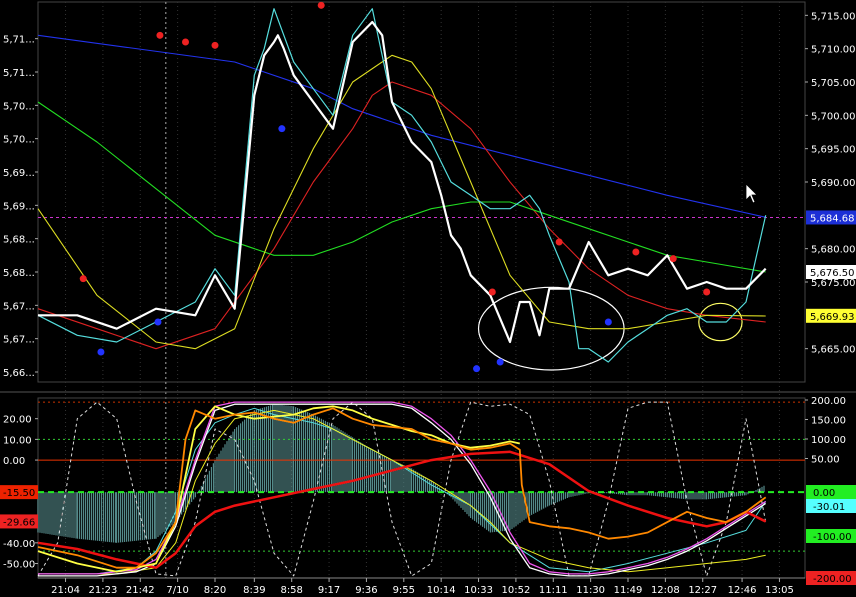 This screenshot has width=856, height=597. What do you see at coordinates (19, 565) in the screenshot?
I see `oscillator-left-tick-label: -50.00` at bounding box center [19, 565].